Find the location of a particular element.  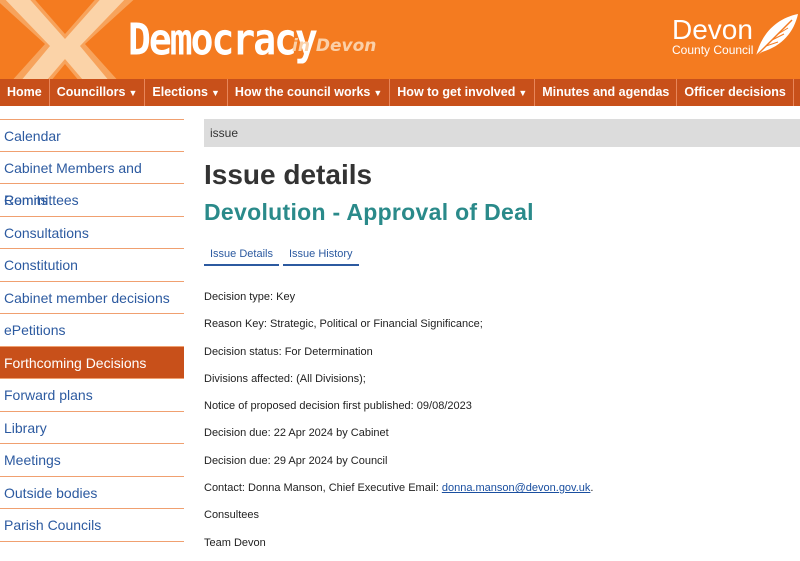

x-logo-icon is located at coordinates (67, 39).